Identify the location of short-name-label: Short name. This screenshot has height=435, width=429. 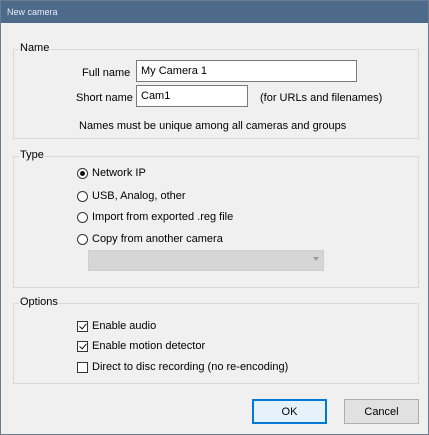
(104, 98).